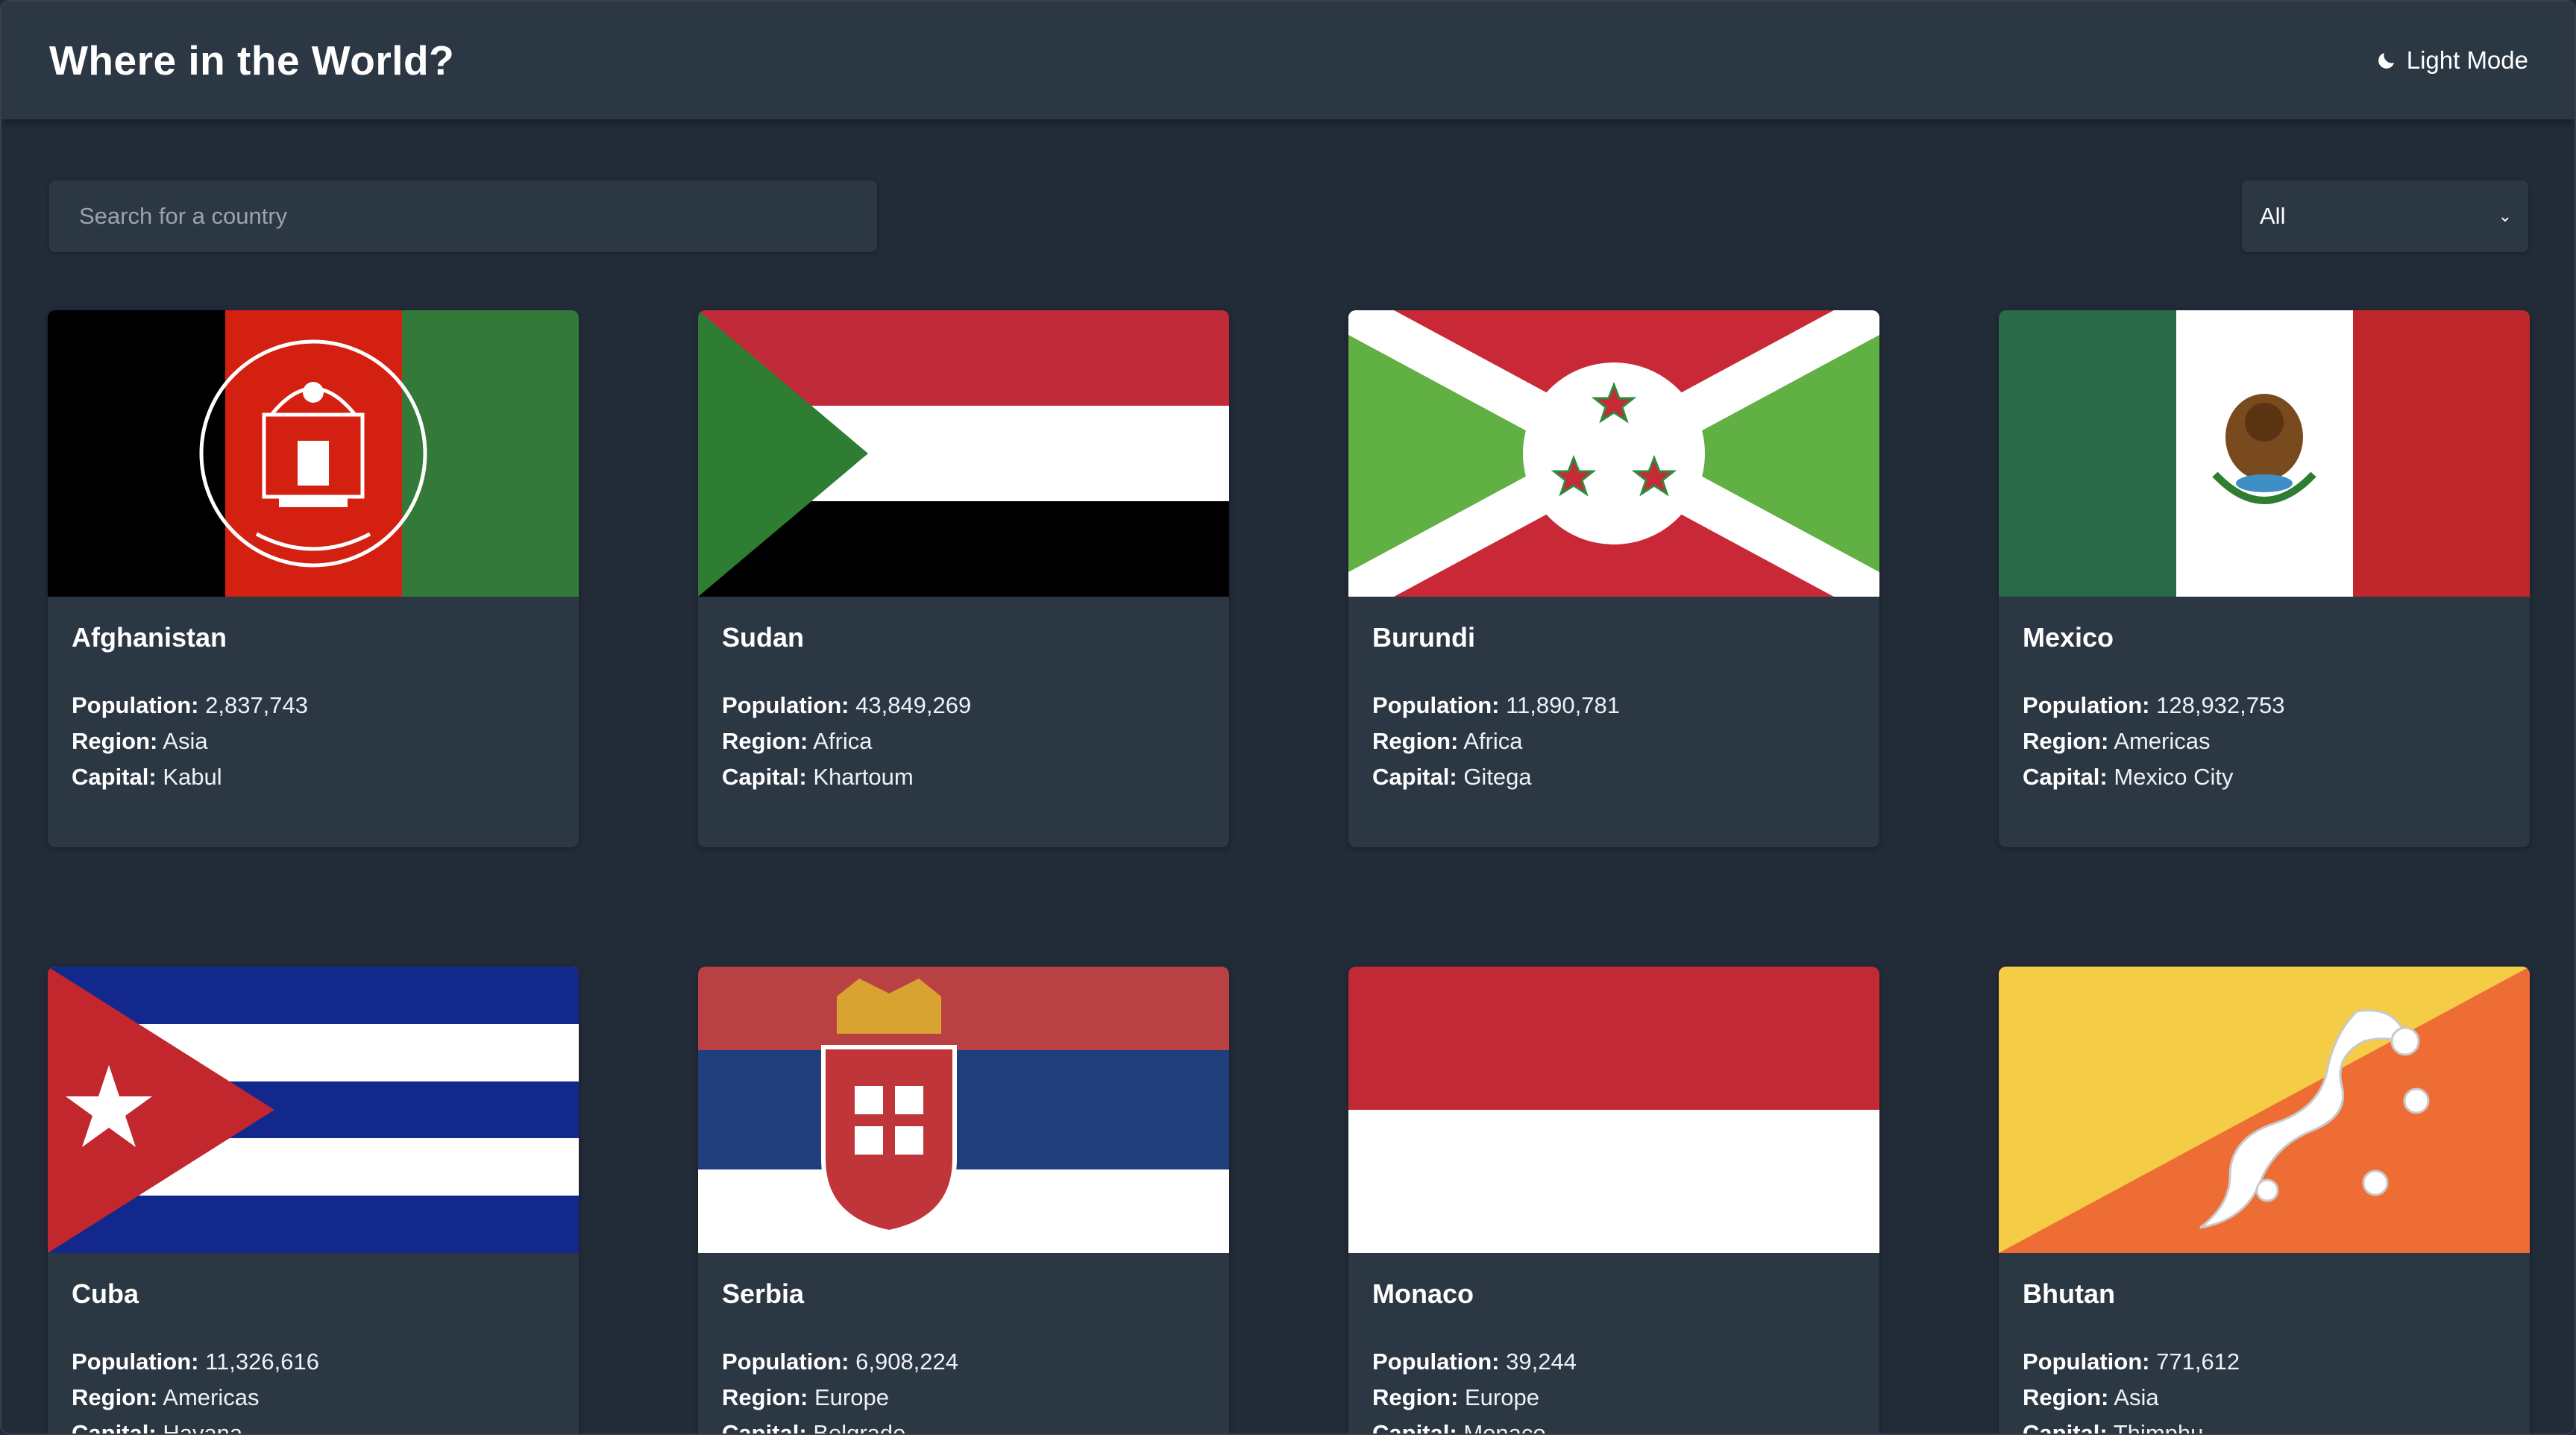  I want to click on page-title: Where in the World?, so click(252, 60).